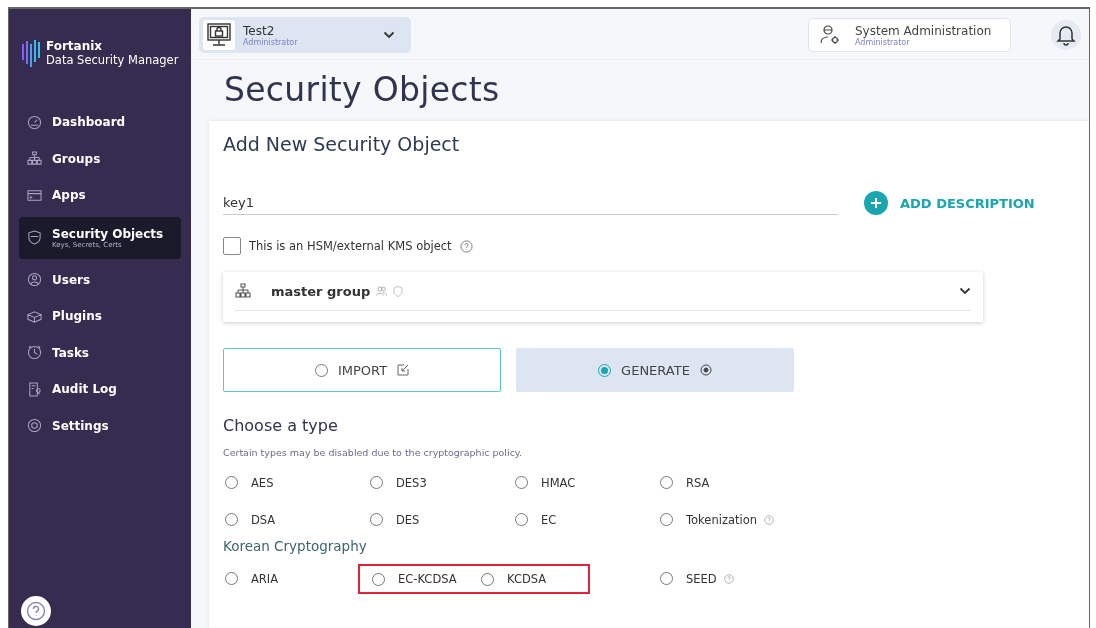 The width and height of the screenshot is (1096, 628). I want to click on type-option: KCDSA, so click(533, 579).